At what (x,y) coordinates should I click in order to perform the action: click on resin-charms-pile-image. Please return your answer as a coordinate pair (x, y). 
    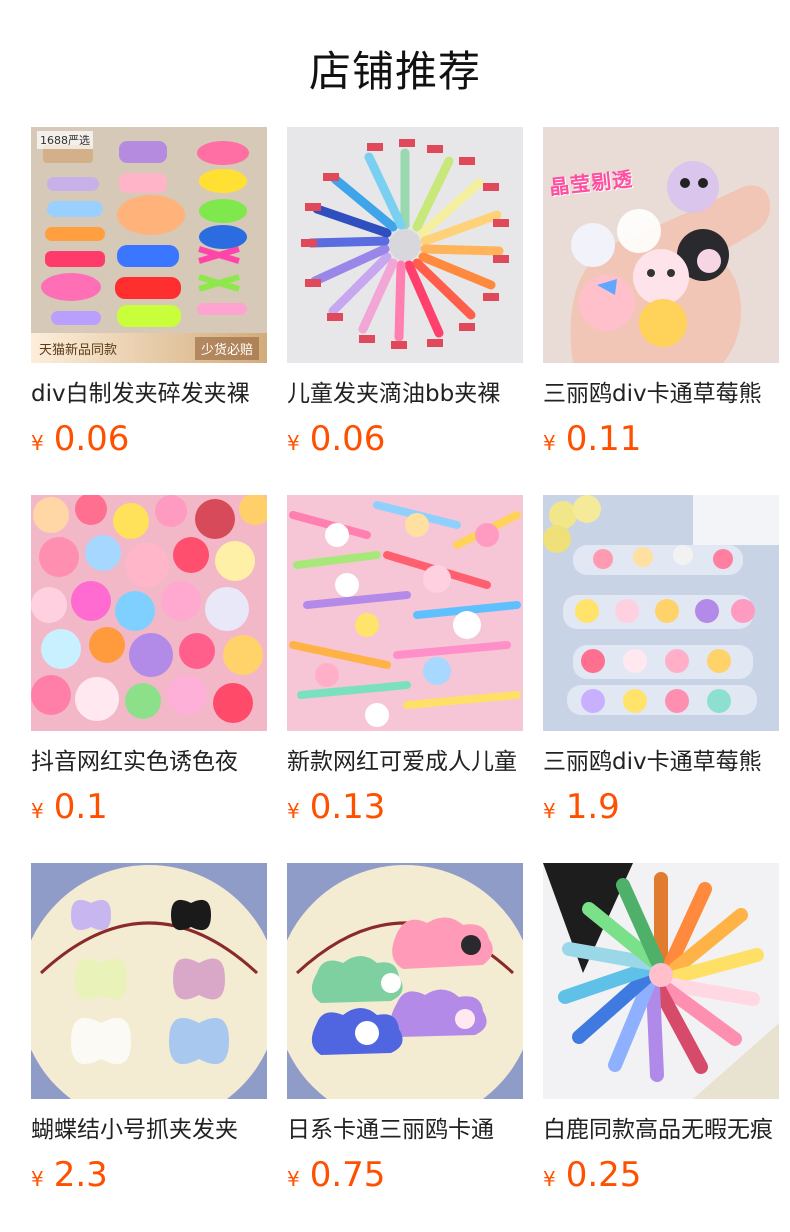
    Looking at the image, I should click on (149, 613).